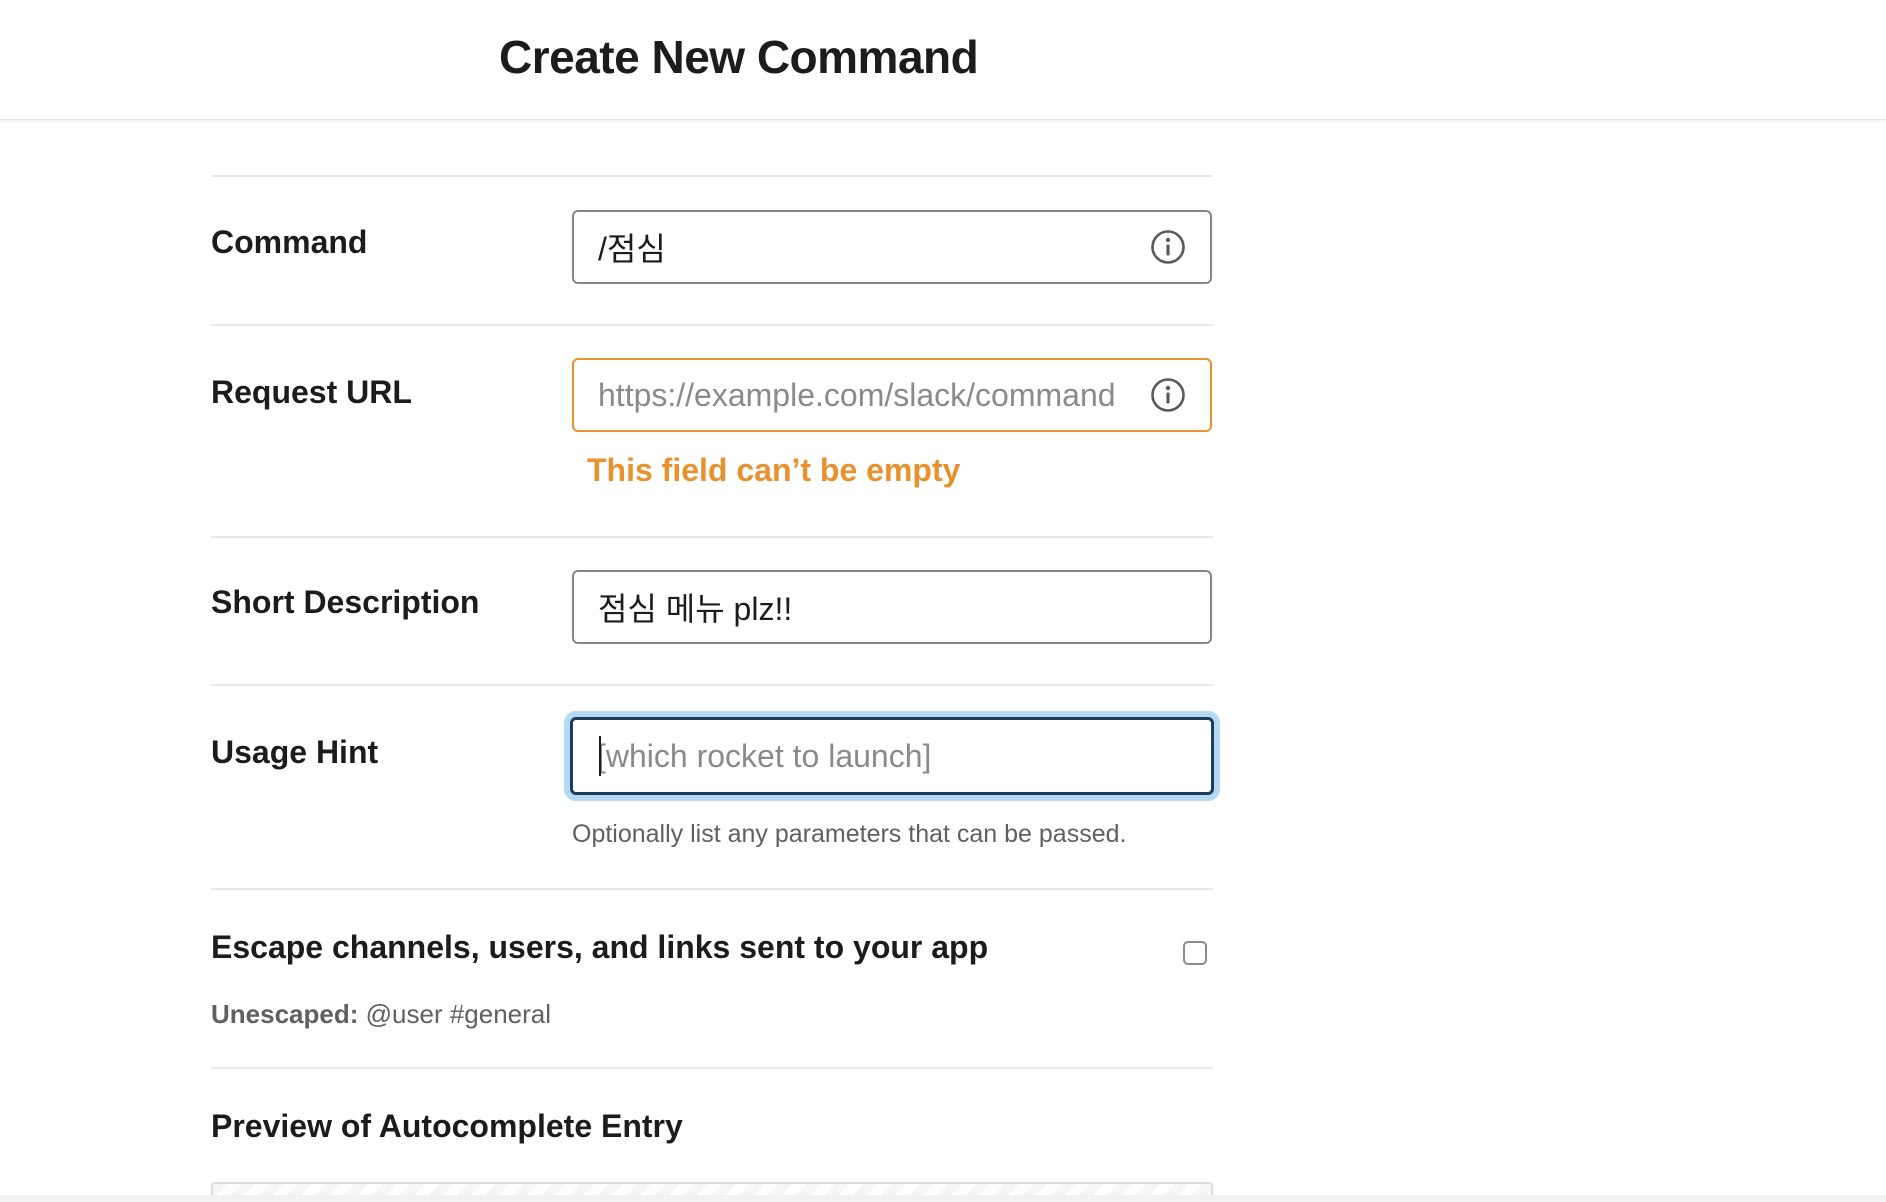 The width and height of the screenshot is (1886, 1202). I want to click on command-label: Command, so click(289, 242).